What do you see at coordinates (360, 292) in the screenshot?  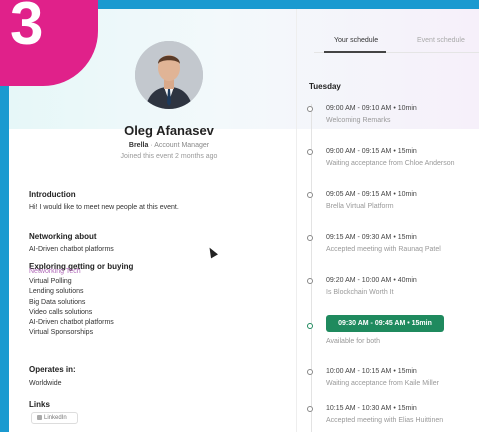 I see `slot-description: Is Blockchain Worth It` at bounding box center [360, 292].